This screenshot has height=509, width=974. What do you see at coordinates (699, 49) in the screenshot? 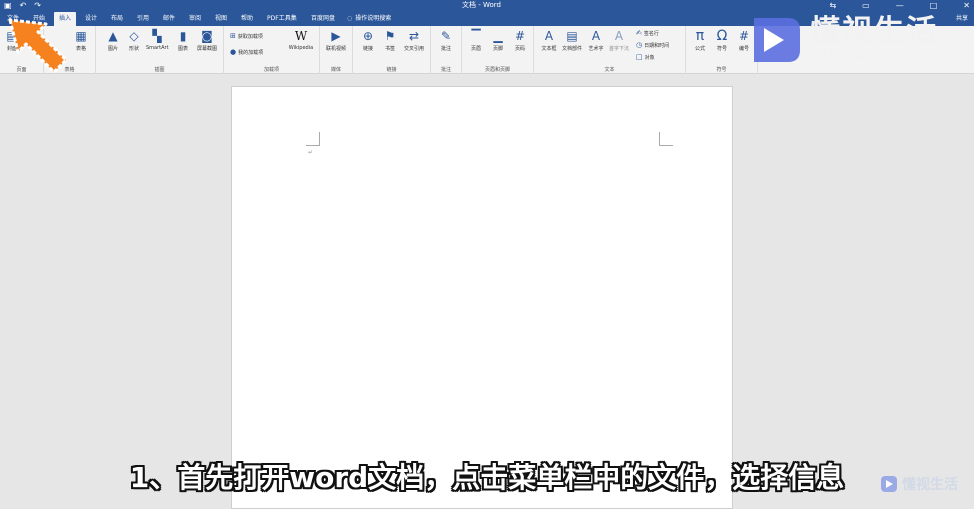
I see `equation-label: 公式` at bounding box center [699, 49].